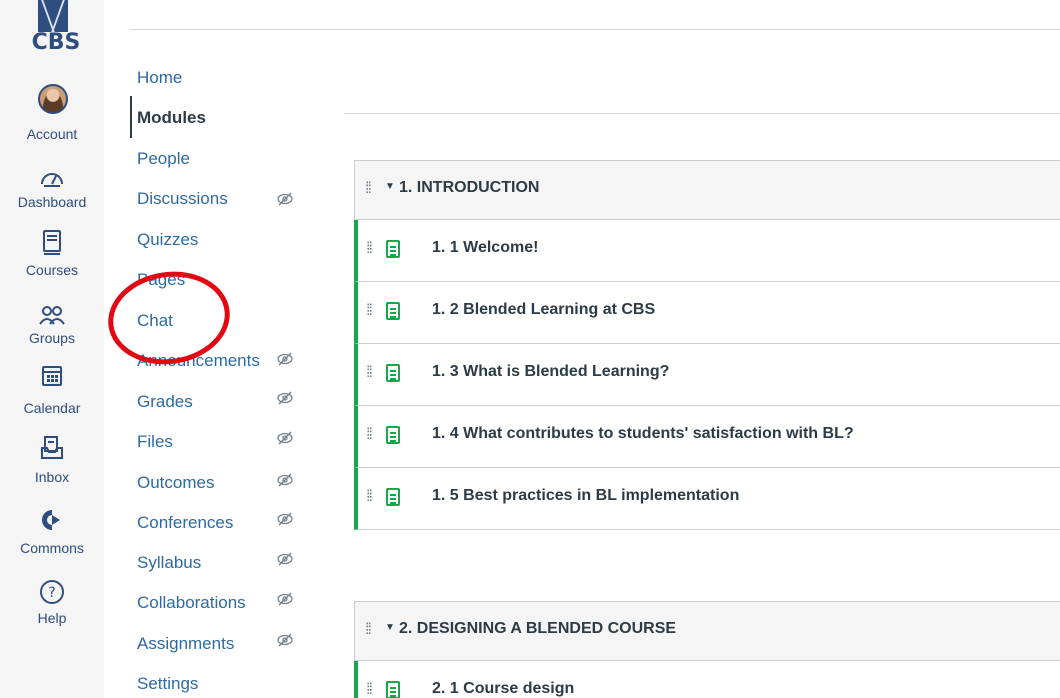 This screenshot has height=698, width=1060. Describe the element at coordinates (131, 117) in the screenshot. I see `active-item-indicator` at that location.